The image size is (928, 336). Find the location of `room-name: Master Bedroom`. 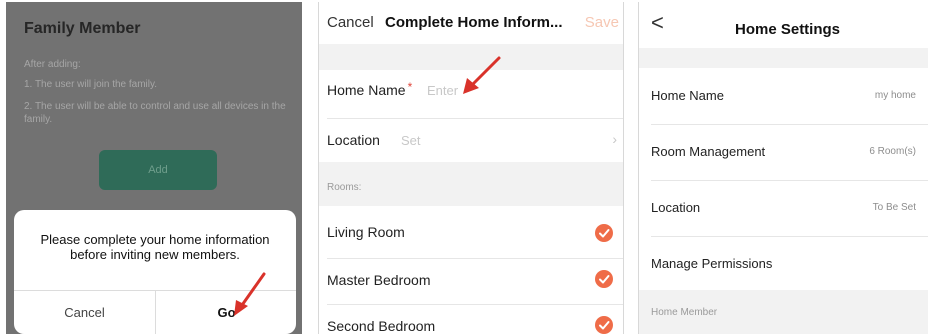

room-name: Master Bedroom is located at coordinates (379, 280).